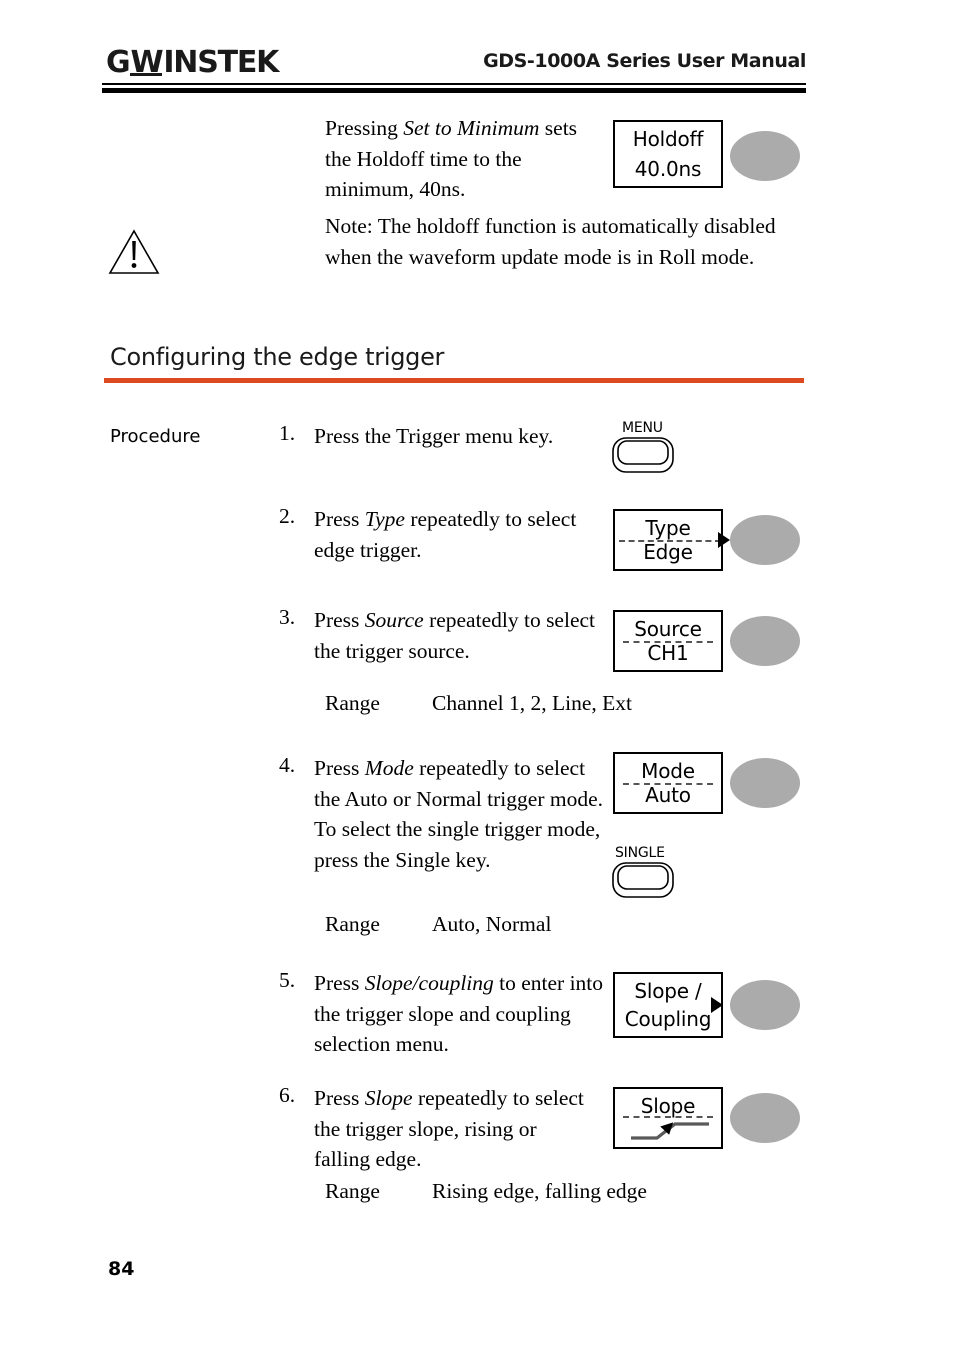 The width and height of the screenshot is (954, 1349). What do you see at coordinates (668, 169) in the screenshot?
I see `holdoff-box-value: 40.0ns` at bounding box center [668, 169].